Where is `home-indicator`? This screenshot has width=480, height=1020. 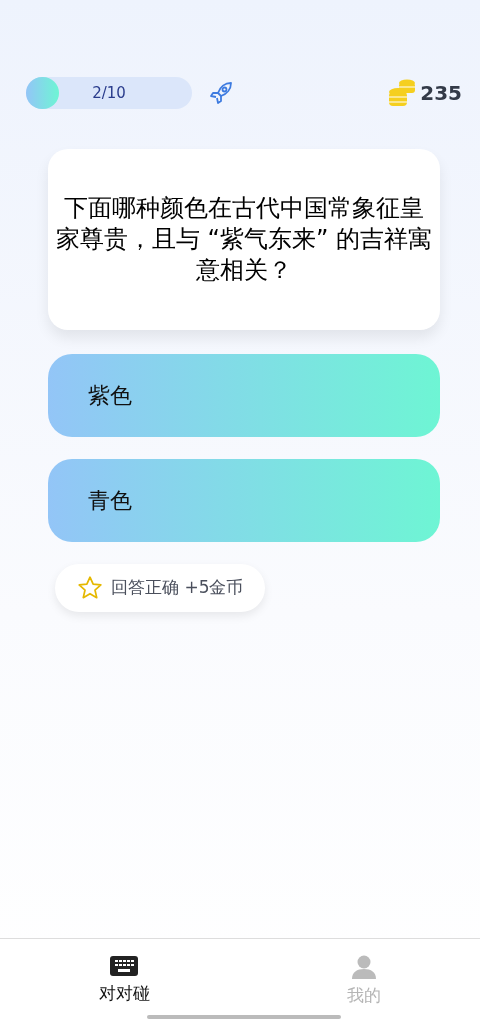 home-indicator is located at coordinates (244, 1017).